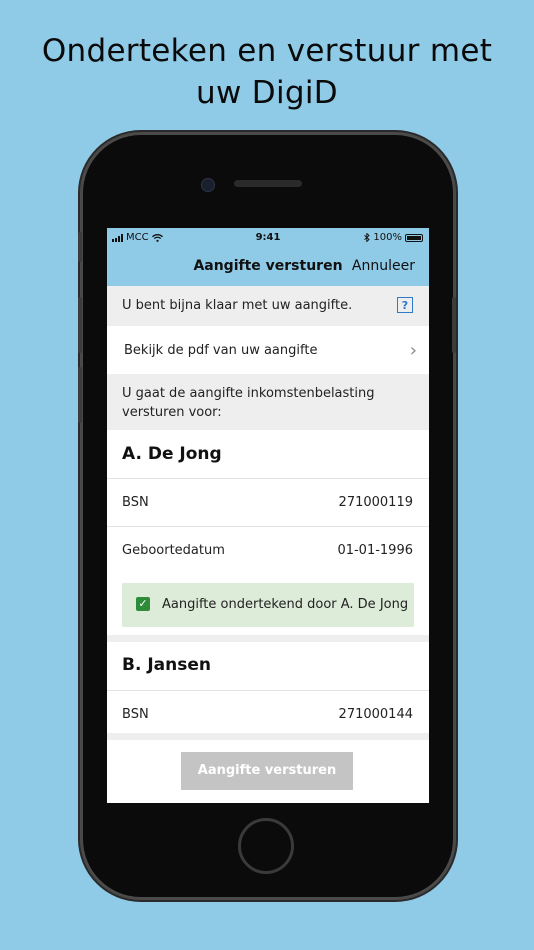 This screenshot has width=534, height=950. Describe the element at coordinates (221, 350) in the screenshot. I see `view-pdf-label: Bekijk de pdf van uw aangifte` at that location.